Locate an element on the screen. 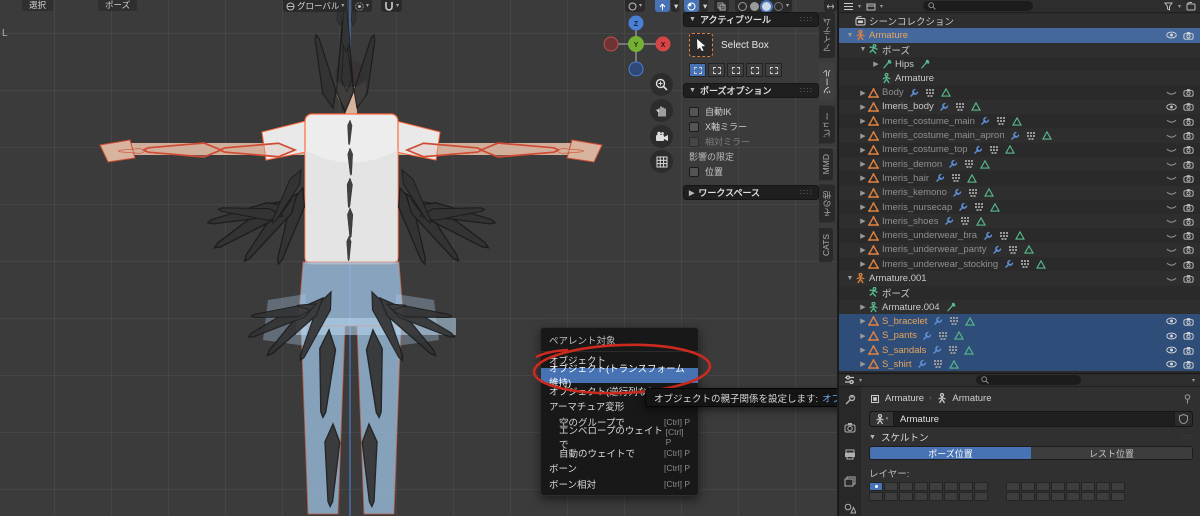  skeleton-panel-header: ▼ スケルトン:::: is located at coordinates (1030, 437).